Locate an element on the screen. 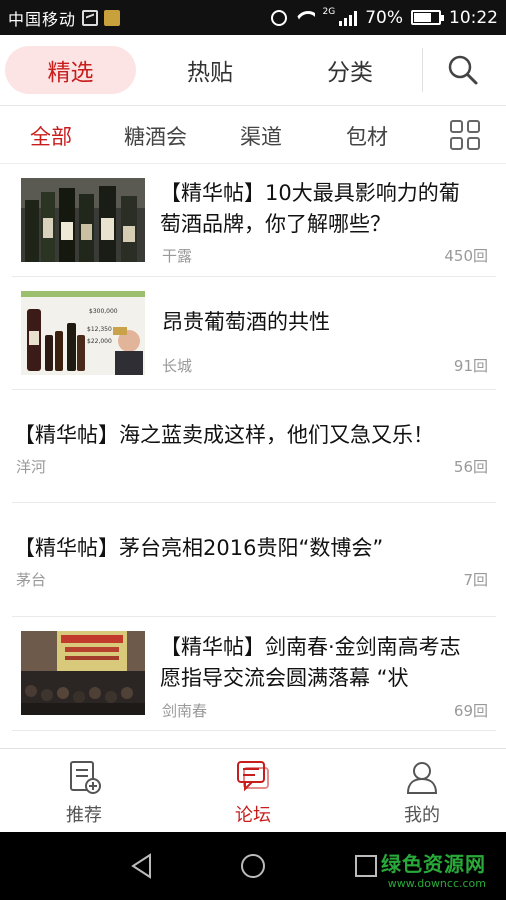 The height and width of the screenshot is (900, 506). home-icon is located at coordinates (253, 866).